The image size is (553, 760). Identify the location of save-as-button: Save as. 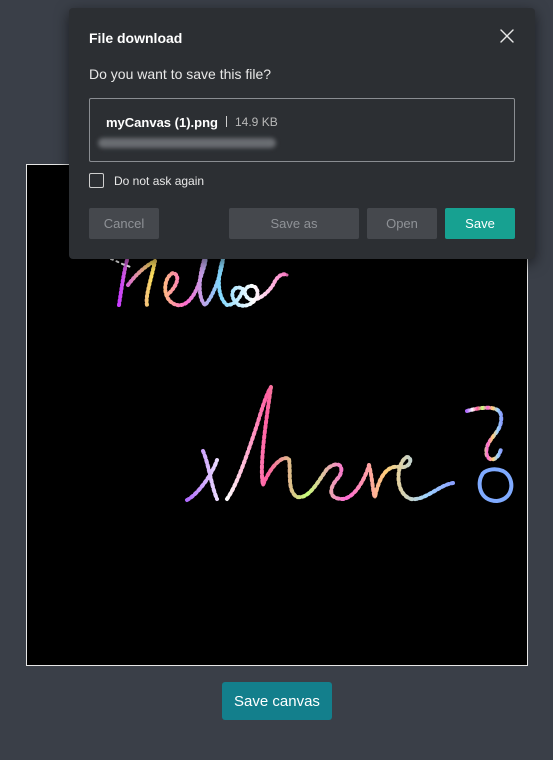
(294, 223).